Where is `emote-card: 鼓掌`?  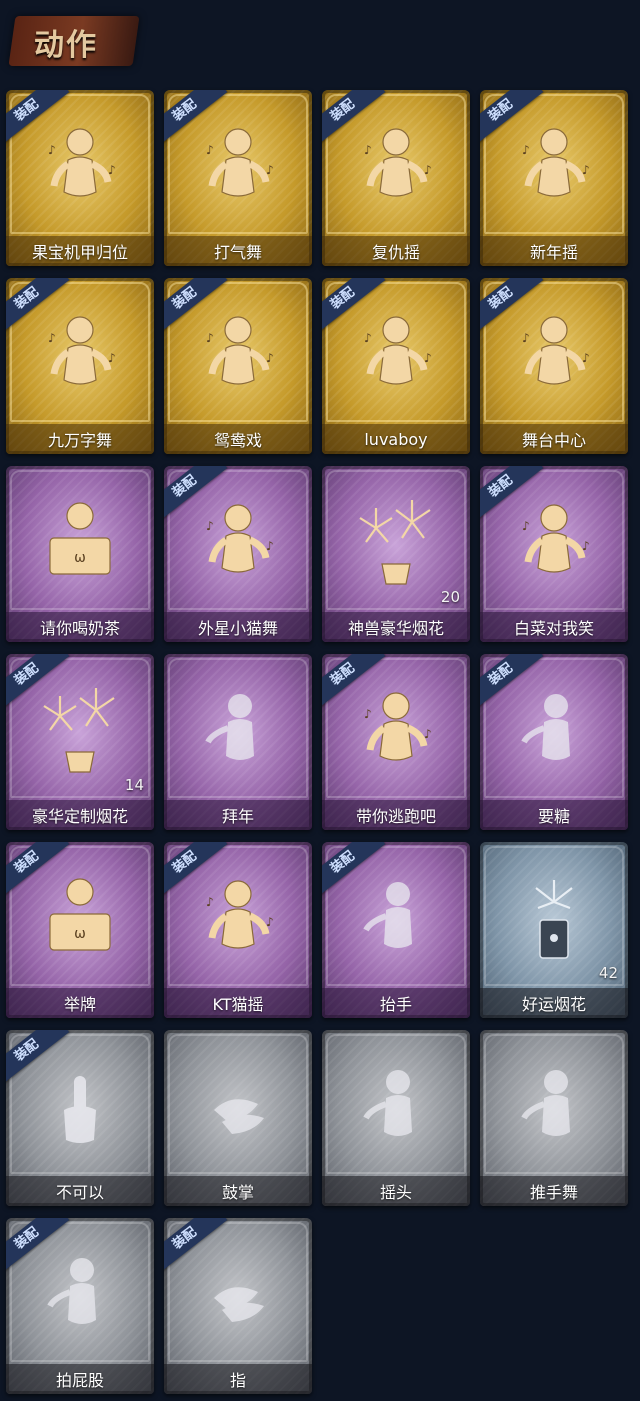
emote-card: 鼓掌 is located at coordinates (238, 1118).